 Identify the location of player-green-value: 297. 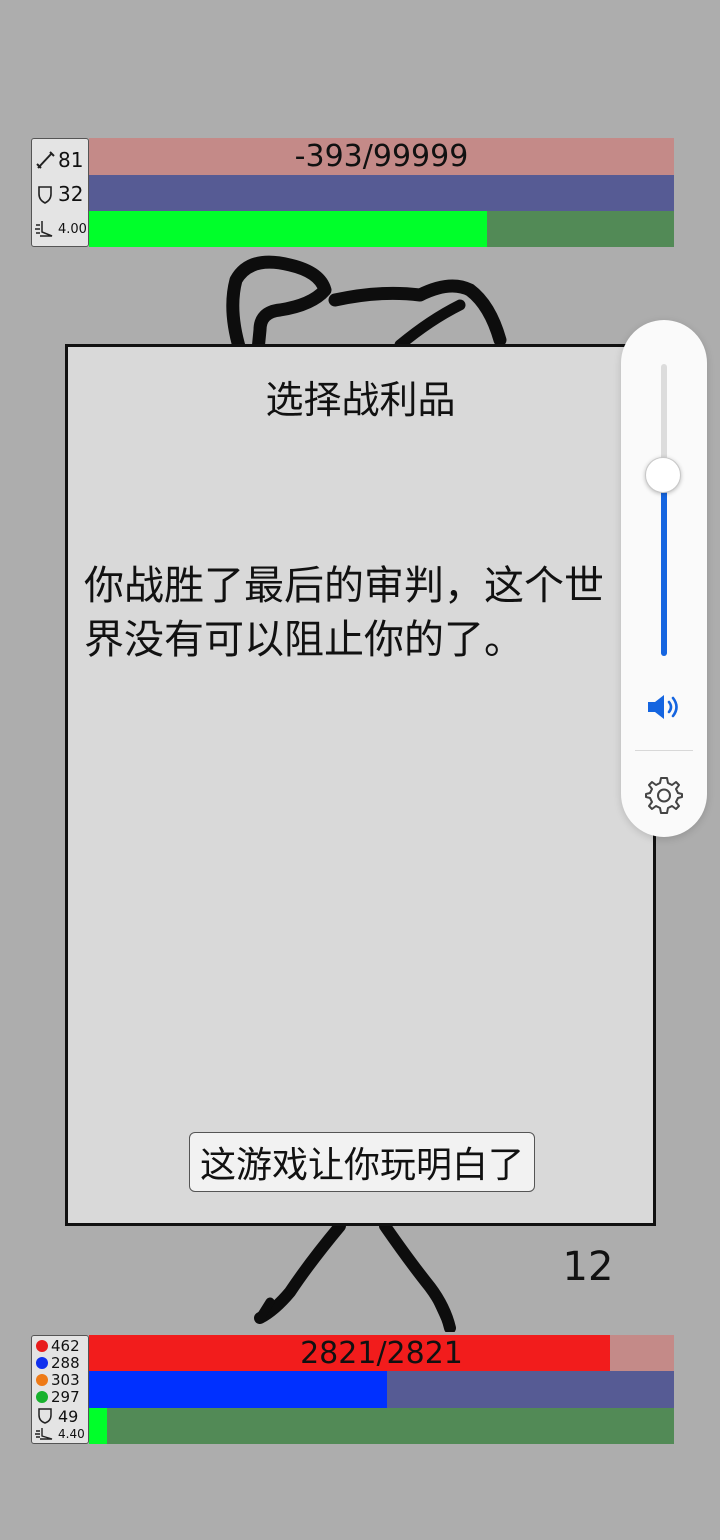
(65, 1397).